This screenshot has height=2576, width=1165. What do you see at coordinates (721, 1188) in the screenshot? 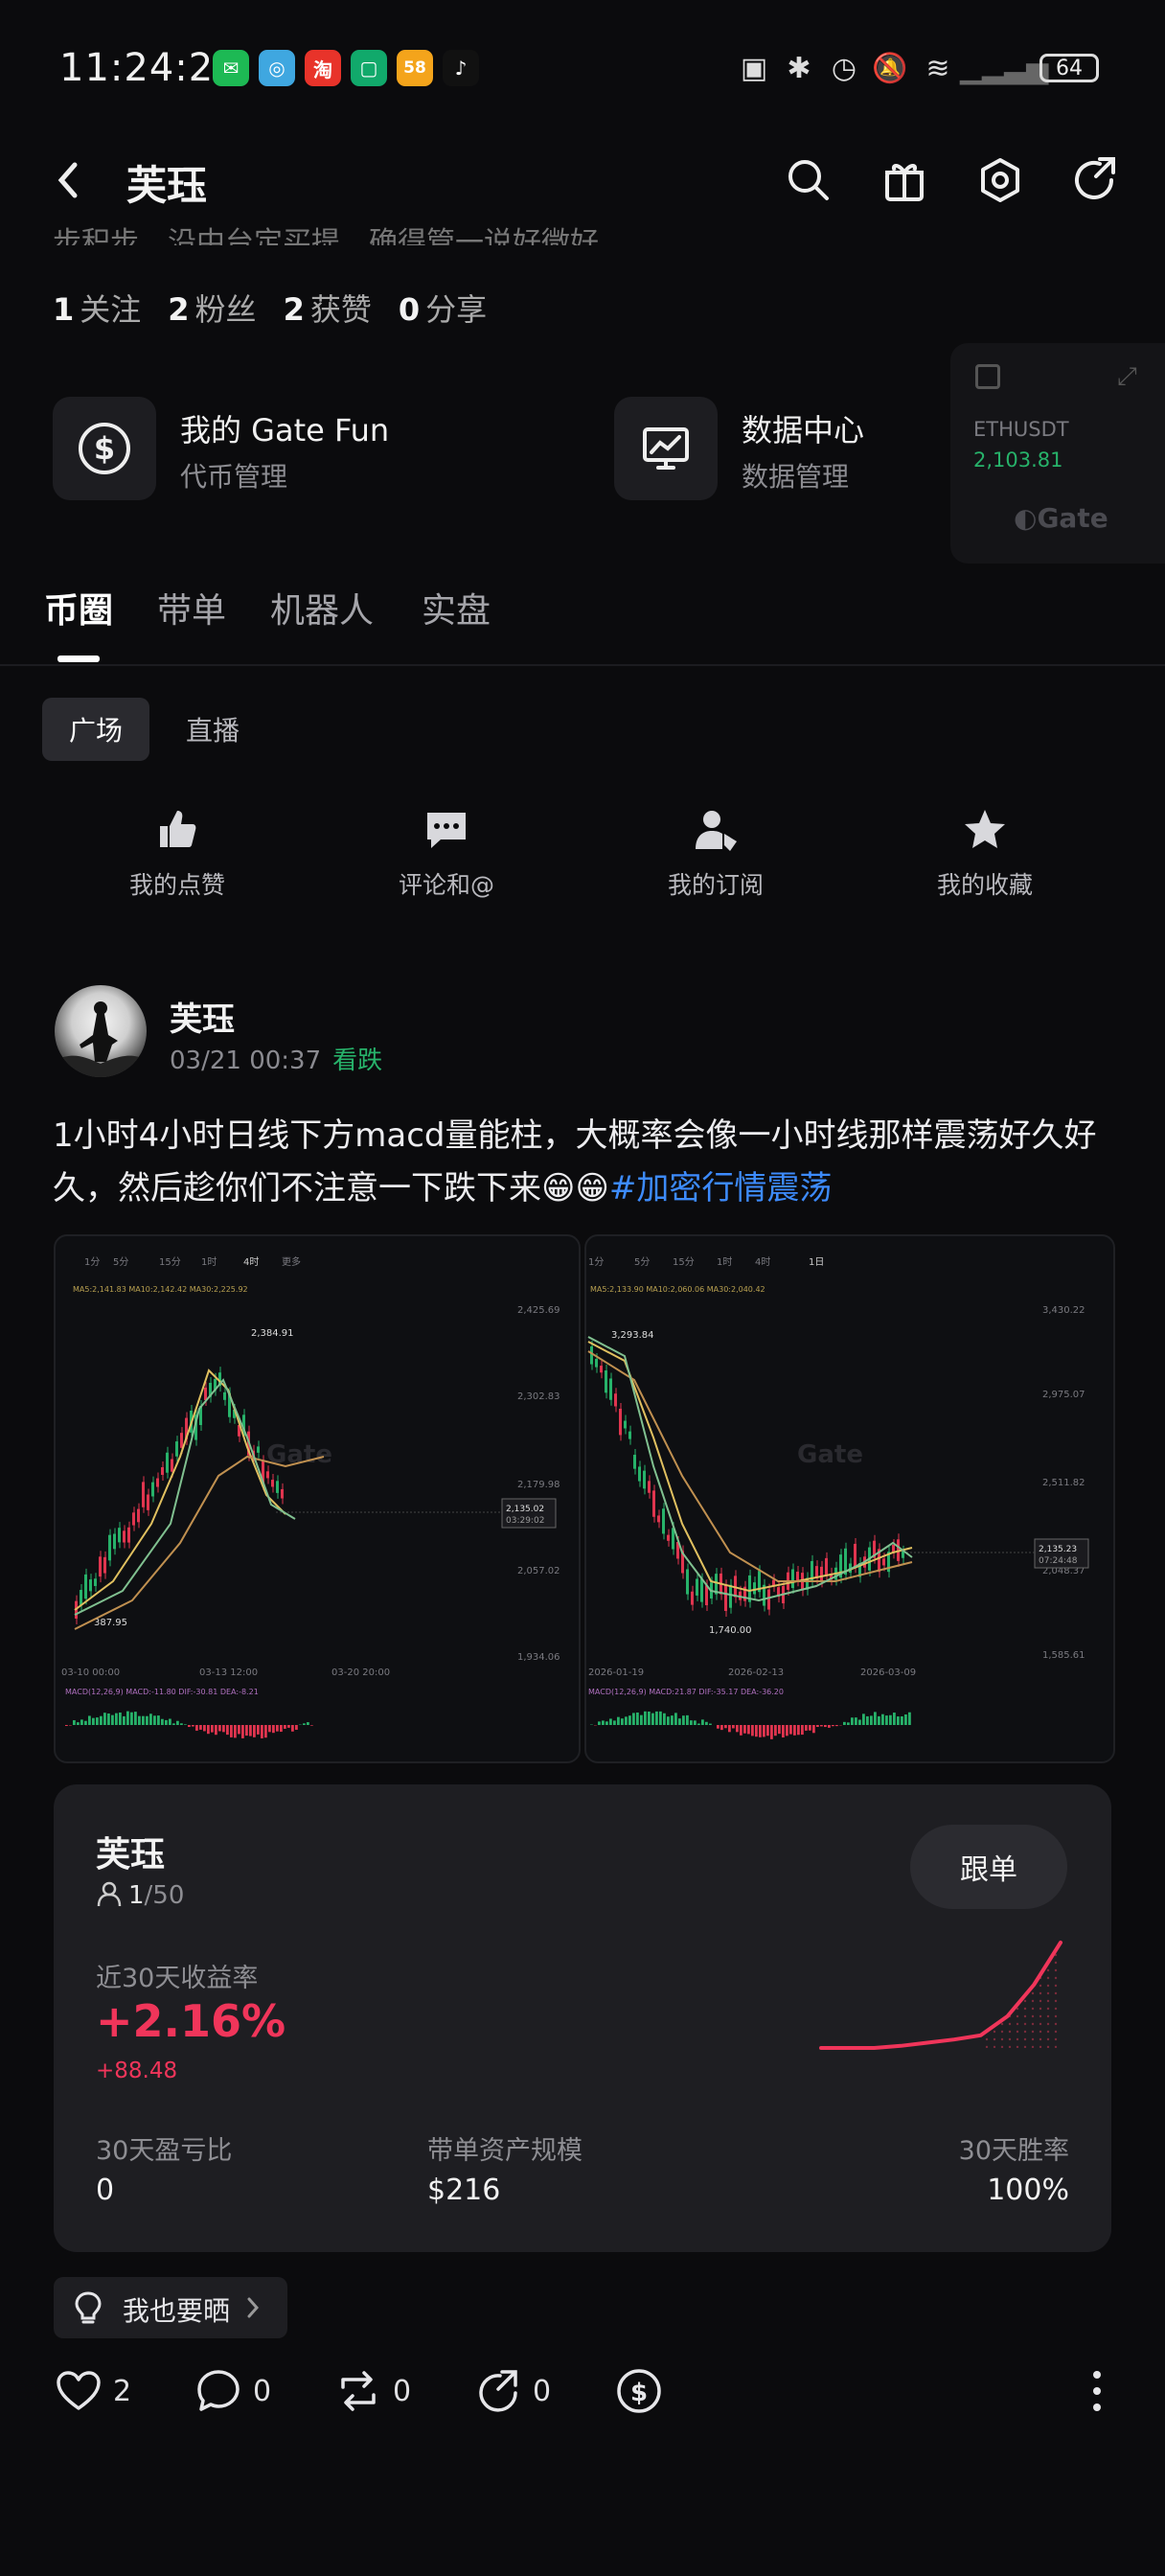
I see `hashtag-link: #加密行情震荡` at bounding box center [721, 1188].